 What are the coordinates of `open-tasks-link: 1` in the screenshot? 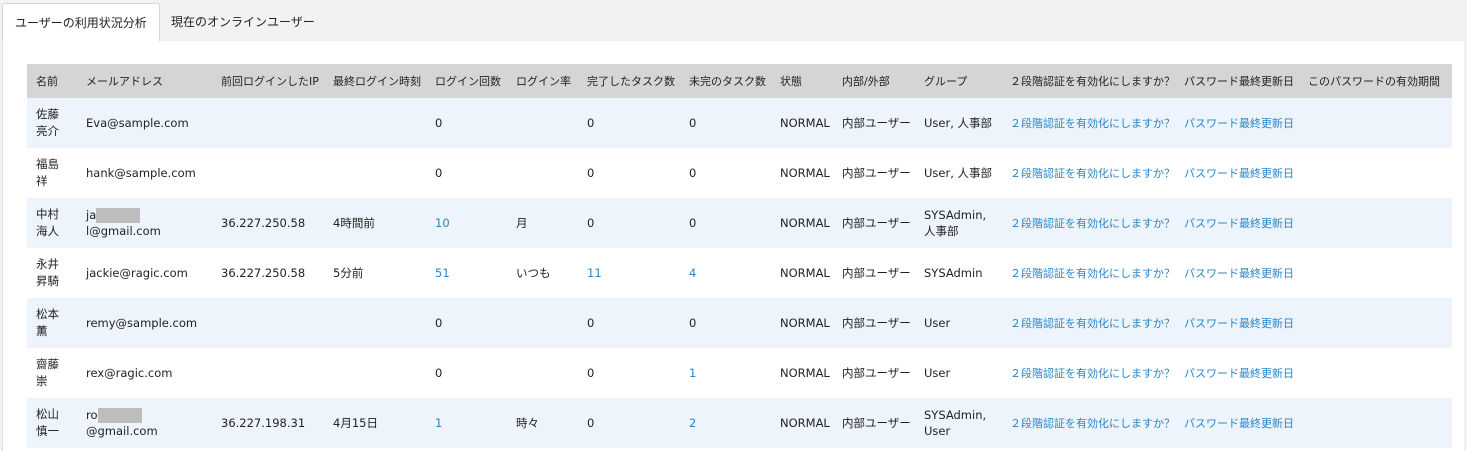 It's located at (692, 373).